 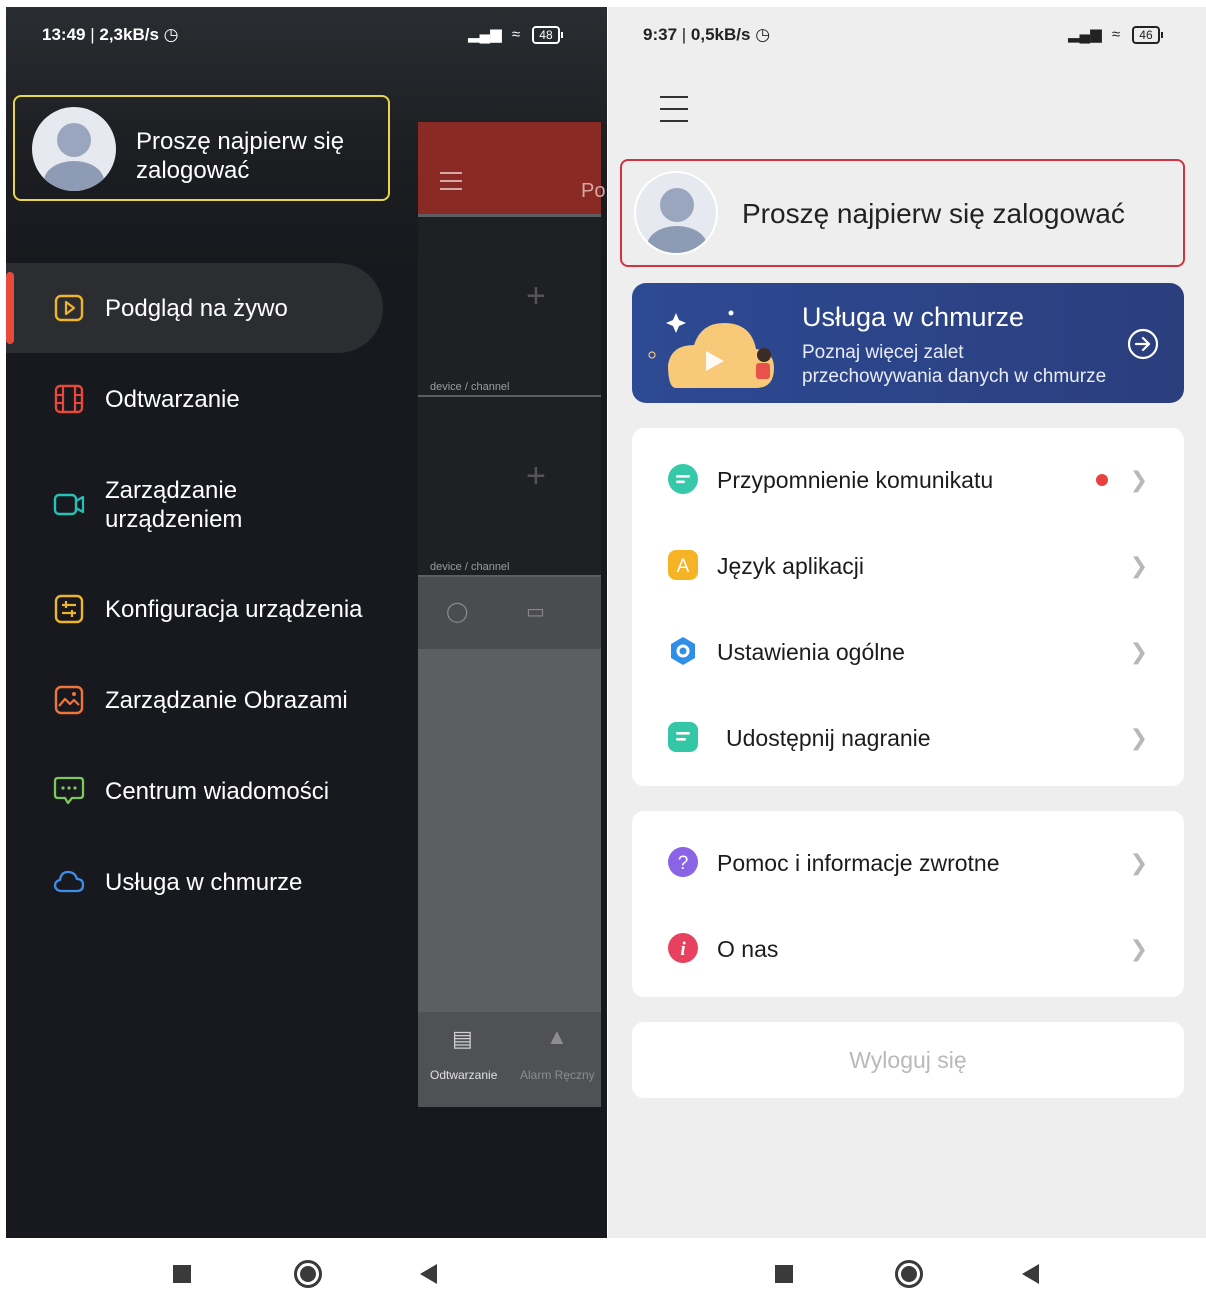 What do you see at coordinates (908, 651) in the screenshot?
I see `settings-row-general-settings: Ustawienia ogólne ❯` at bounding box center [908, 651].